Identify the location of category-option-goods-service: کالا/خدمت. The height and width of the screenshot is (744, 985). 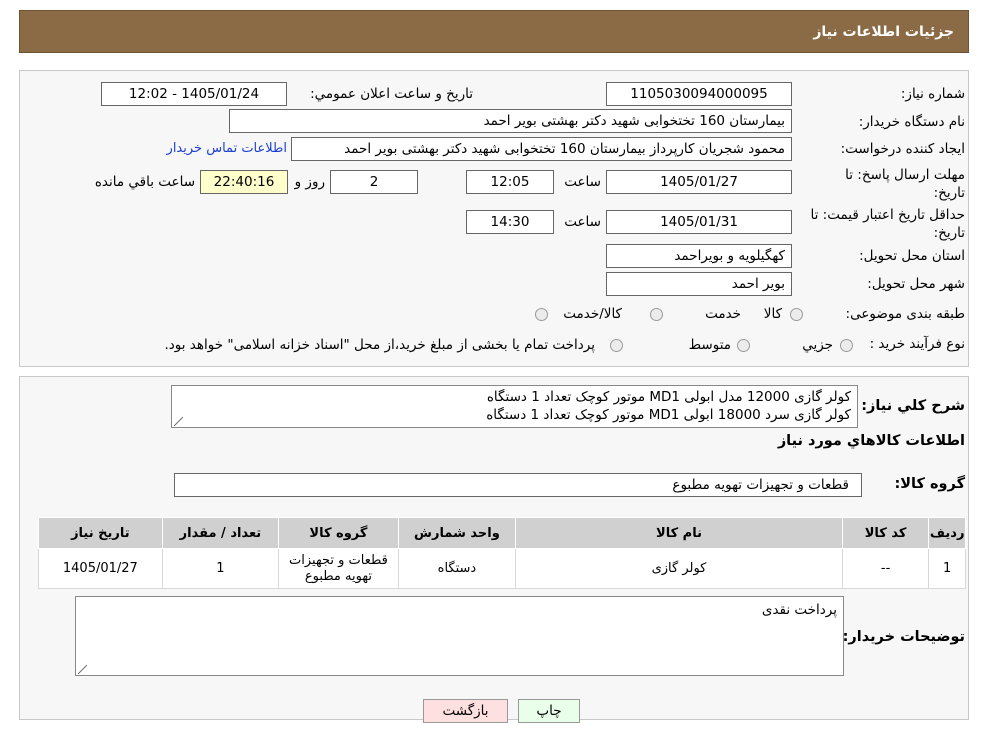
(592, 314).